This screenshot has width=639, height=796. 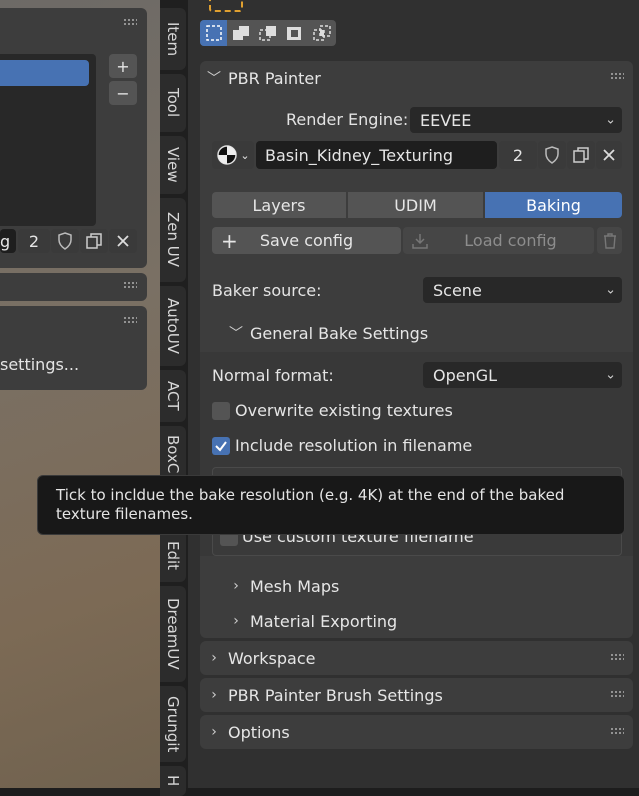 I want to click on tab-boxcutter: BoxC, so click(x=173, y=454).